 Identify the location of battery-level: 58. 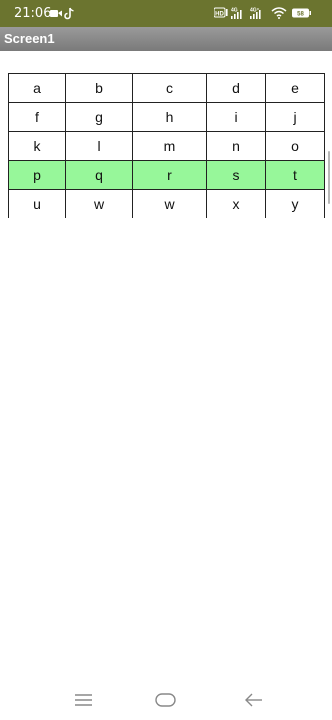
(300, 15).